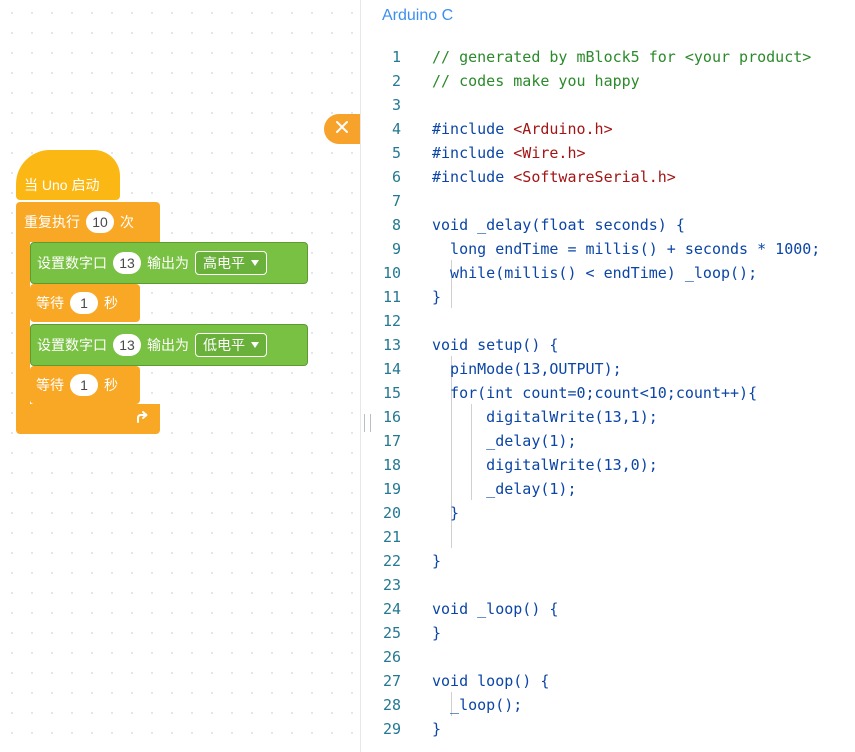 This screenshot has width=855, height=752. I want to click on line-number: 23, so click(391, 585).